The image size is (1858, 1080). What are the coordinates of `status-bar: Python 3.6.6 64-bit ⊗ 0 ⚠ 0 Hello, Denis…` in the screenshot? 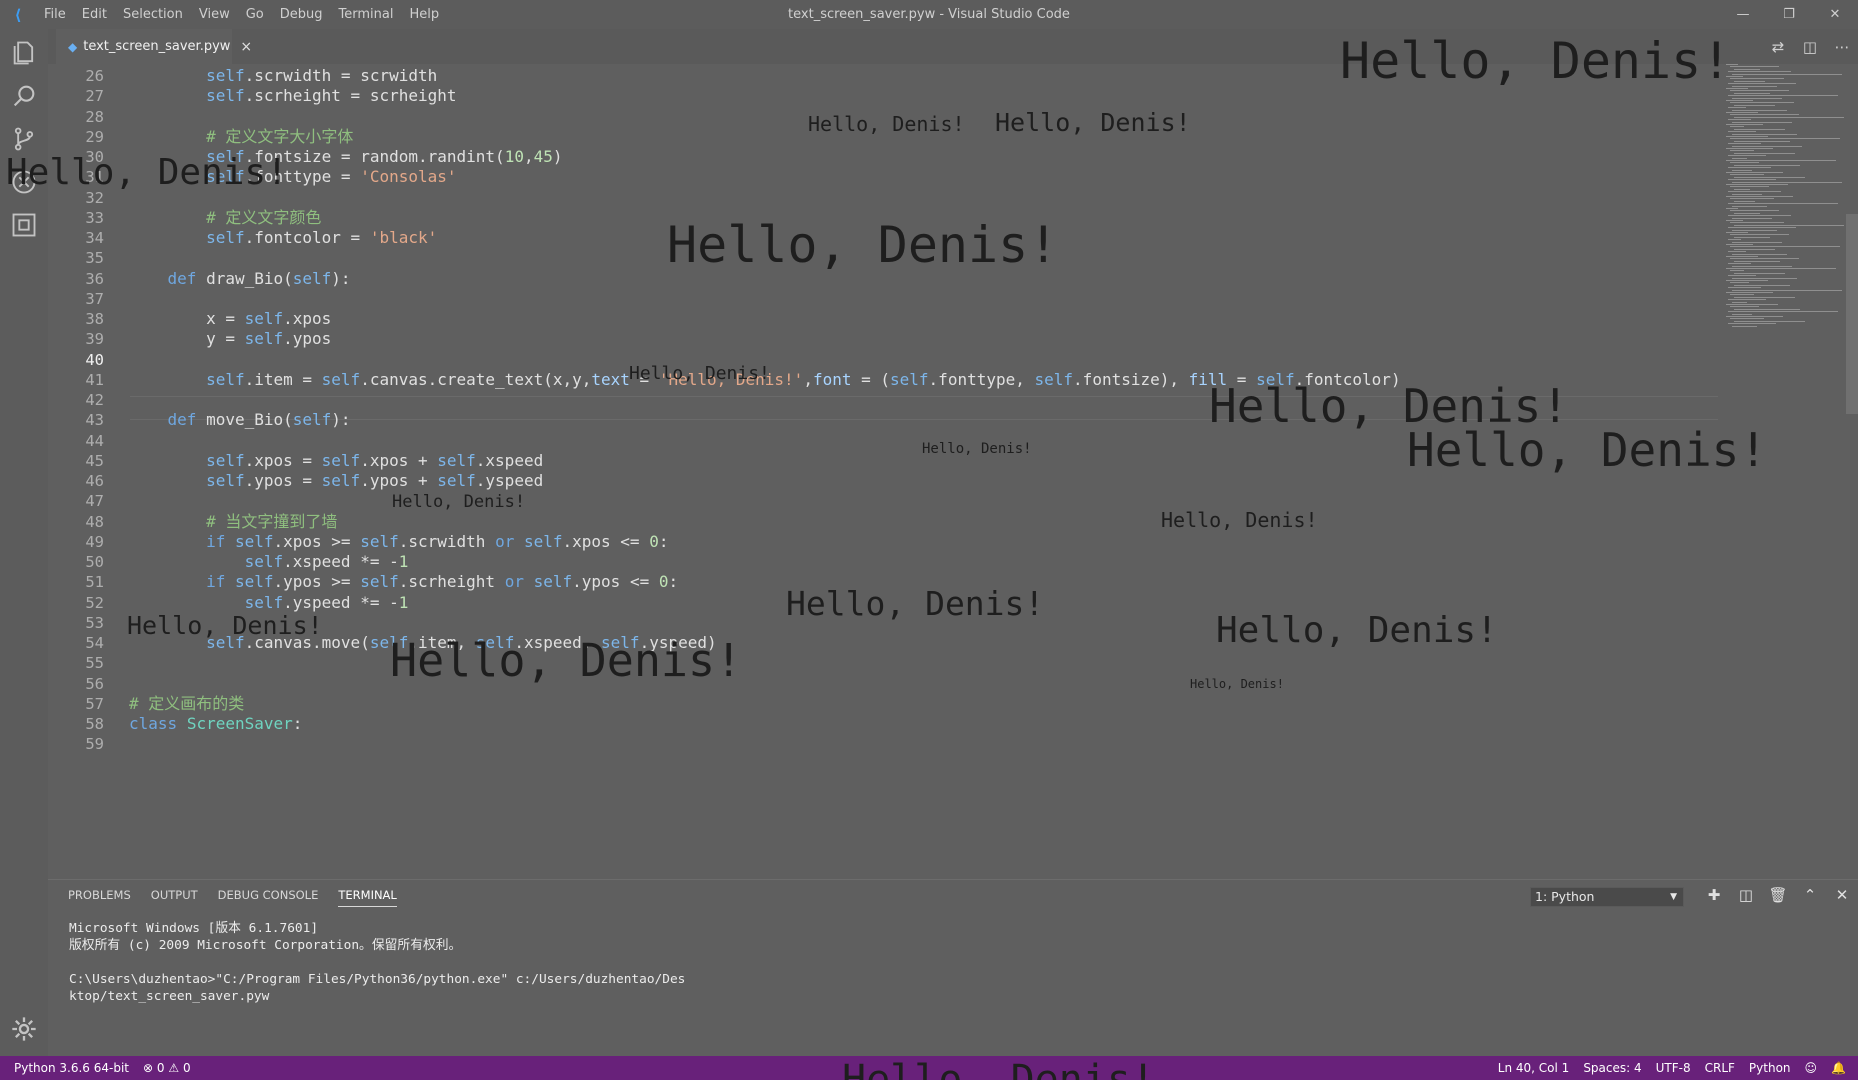 It's located at (929, 1068).